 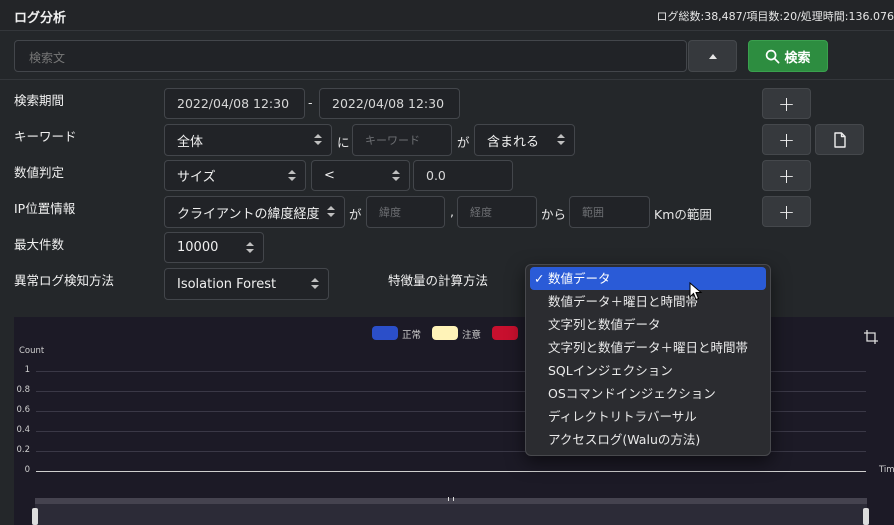 I want to click on divider, so click(x=447, y=79).